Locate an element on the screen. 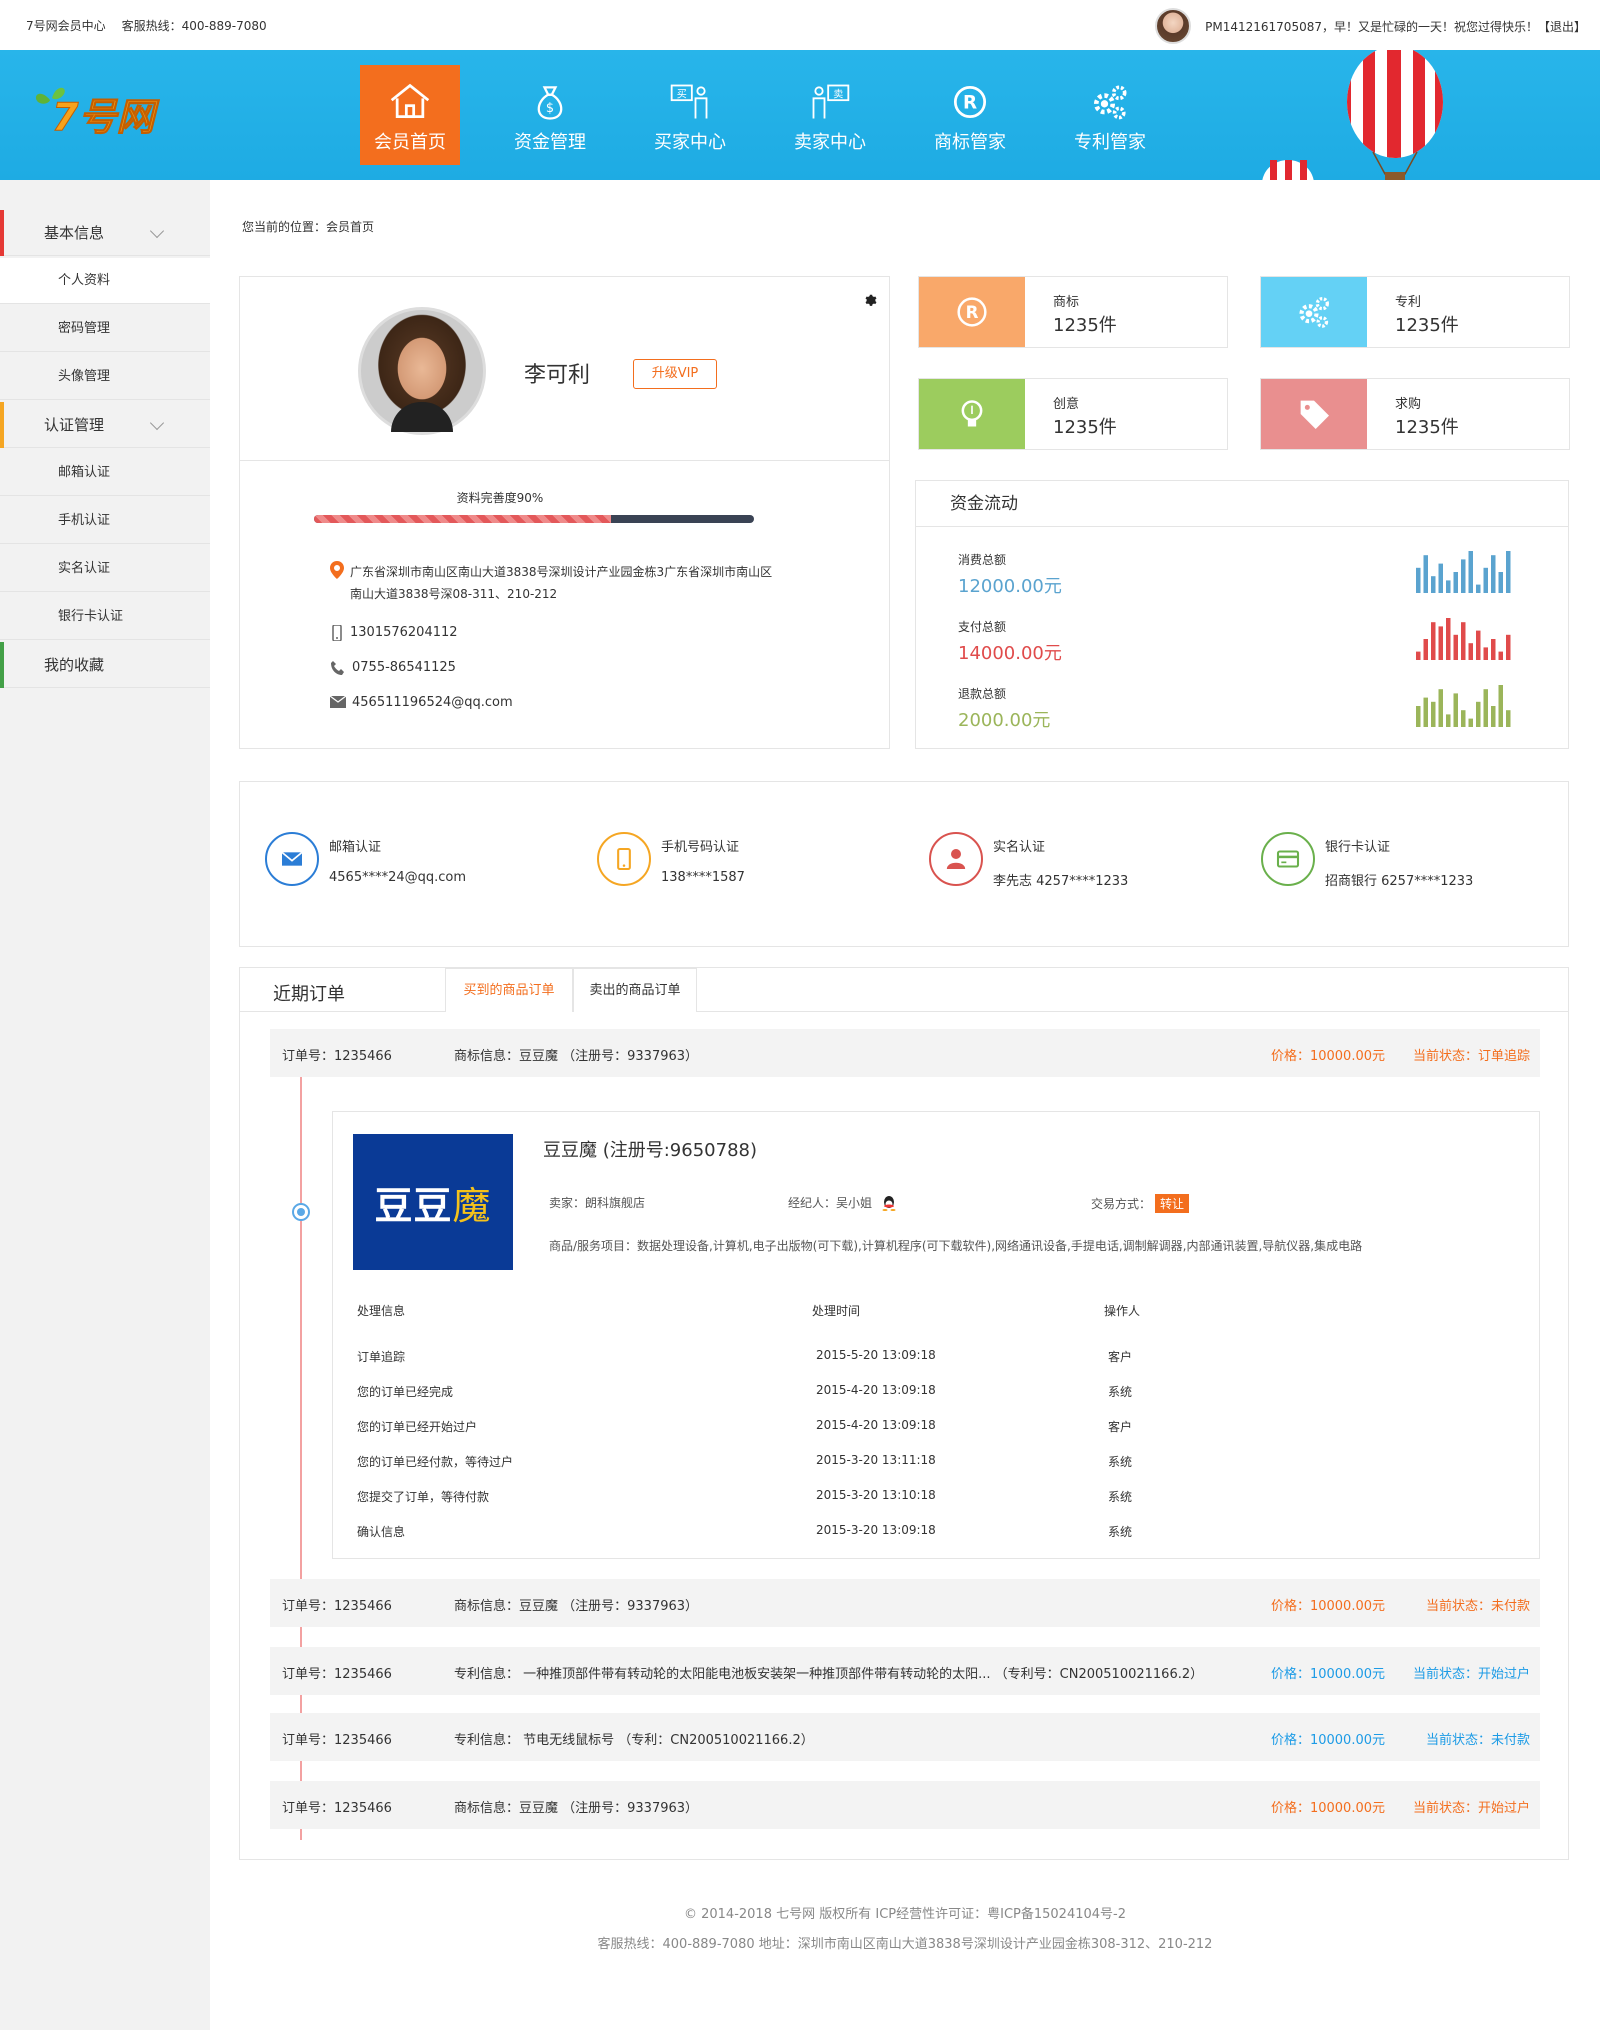 The image size is (1600, 2030). sidebar-group-label: 基本信息 is located at coordinates (74, 233).